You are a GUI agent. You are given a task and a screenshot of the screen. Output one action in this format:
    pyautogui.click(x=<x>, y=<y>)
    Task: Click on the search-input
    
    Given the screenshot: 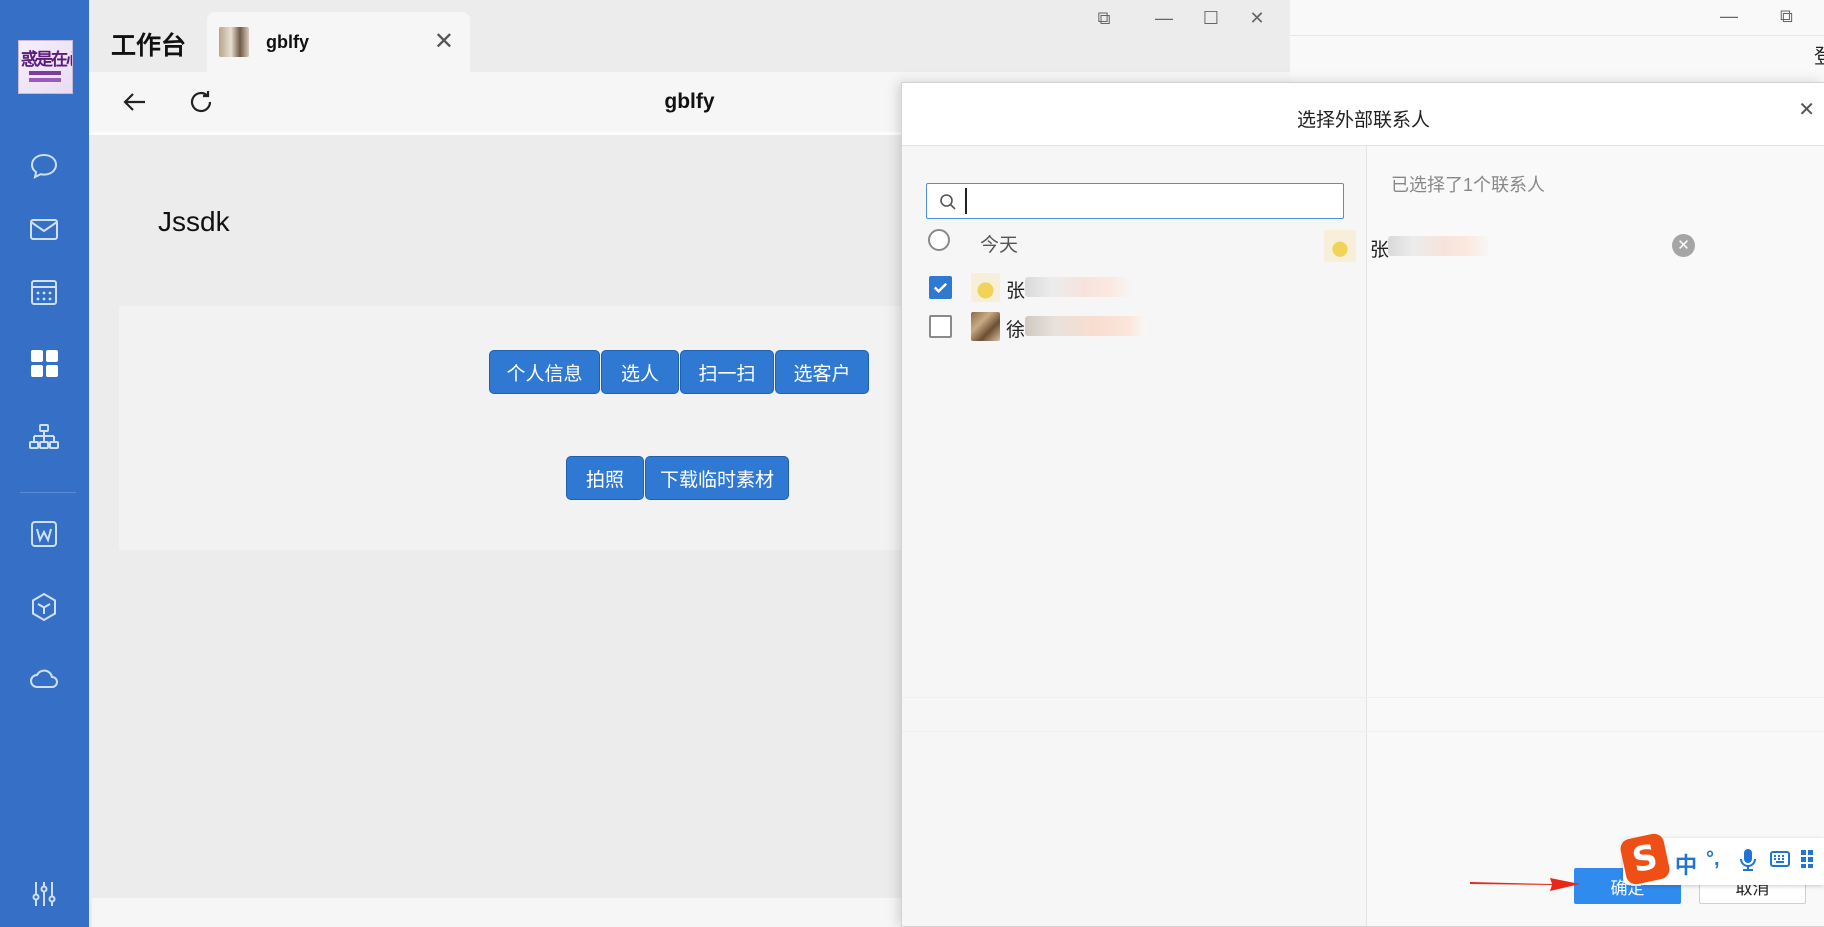 What is the action you would take?
    pyautogui.click(x=1150, y=201)
    